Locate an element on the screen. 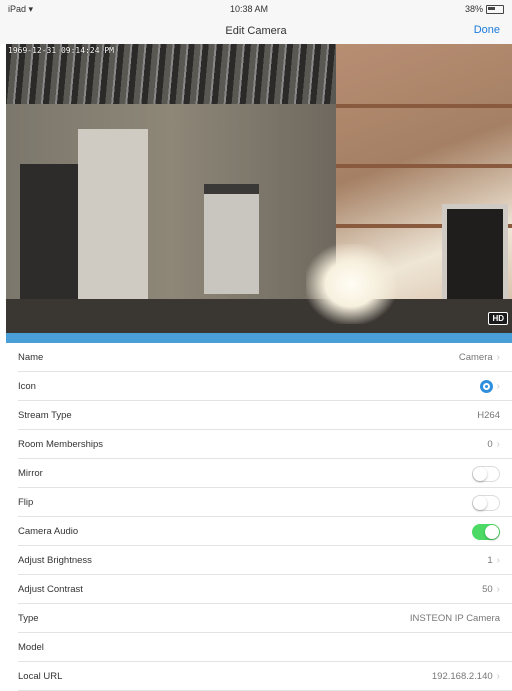 The height and width of the screenshot is (691, 512). setting-label: Type is located at coordinates (28, 618).